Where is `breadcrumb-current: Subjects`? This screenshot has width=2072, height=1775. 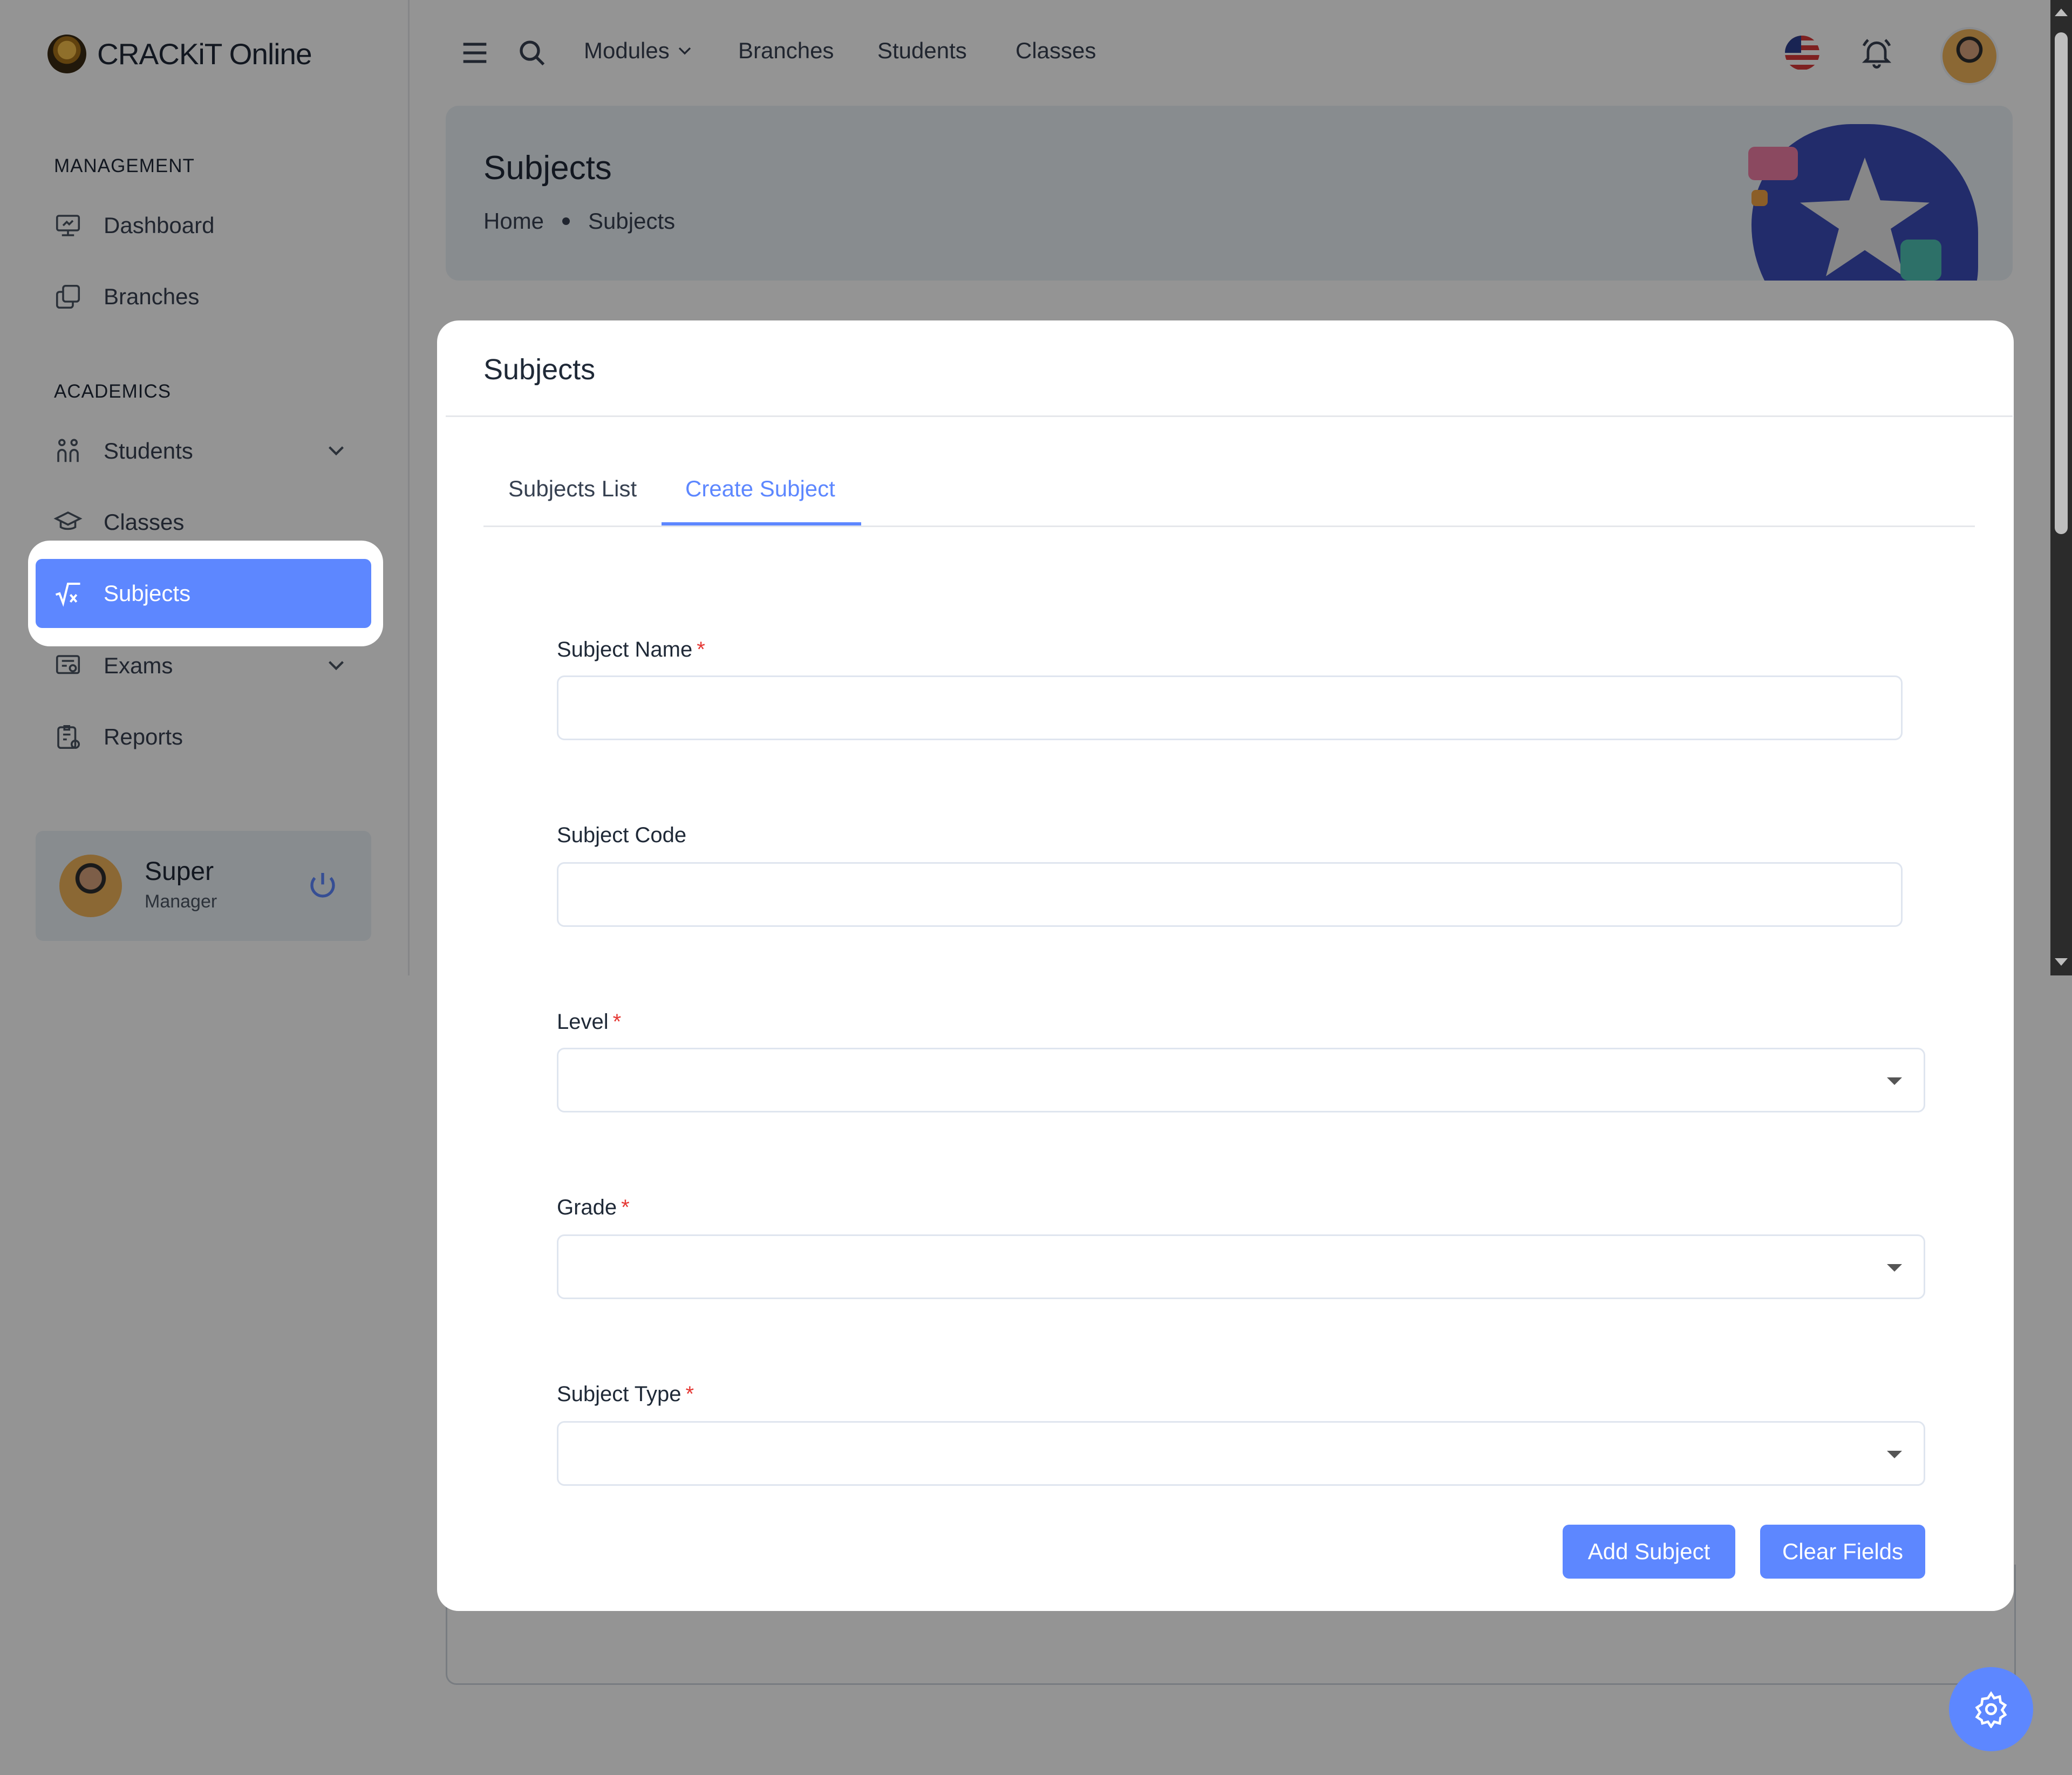
breadcrumb-current: Subjects is located at coordinates (632, 221).